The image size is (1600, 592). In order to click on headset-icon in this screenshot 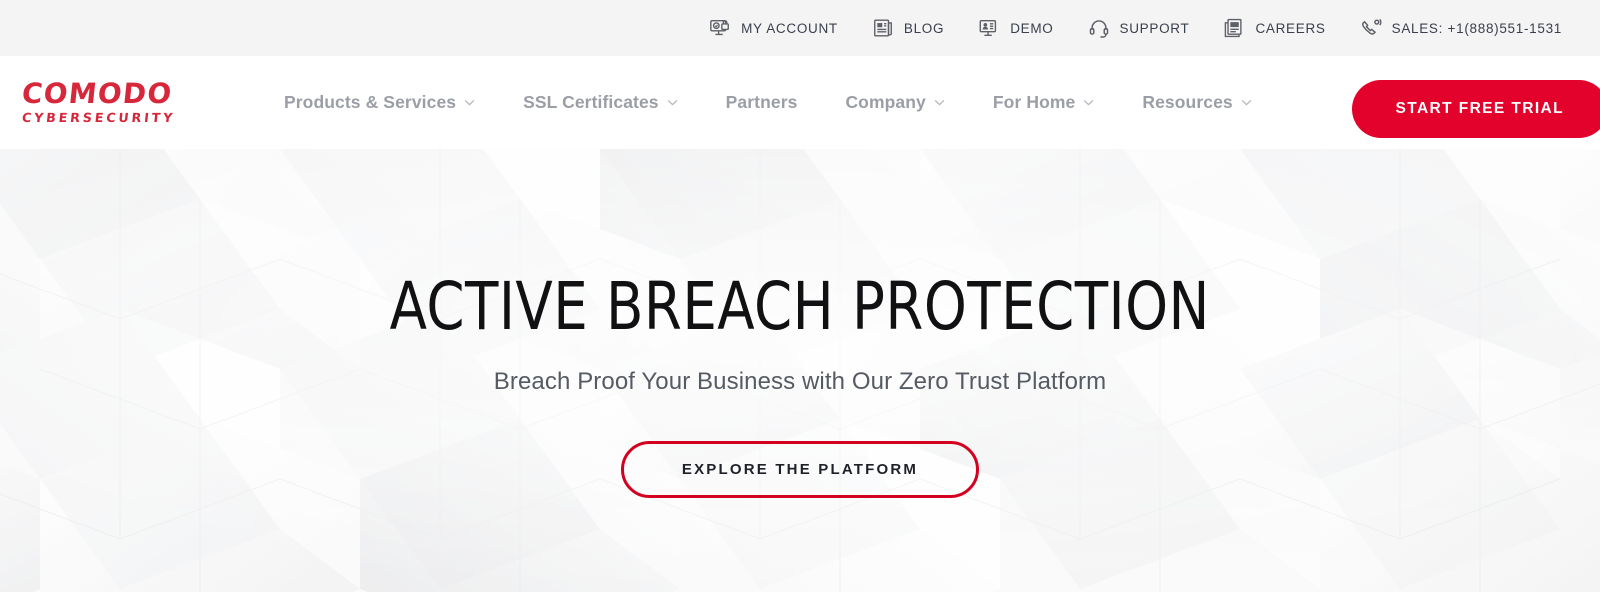, I will do `click(1099, 28)`.